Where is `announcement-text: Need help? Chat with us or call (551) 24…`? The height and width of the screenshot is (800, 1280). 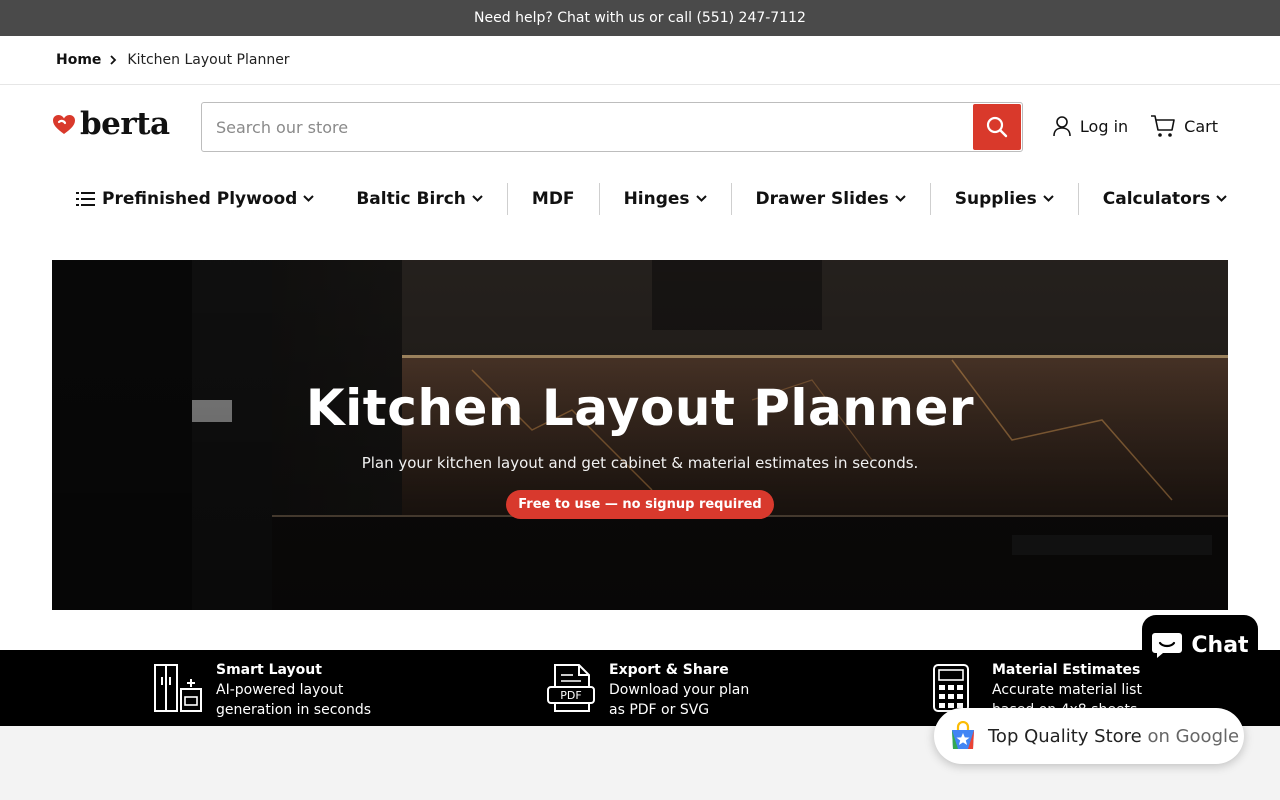
announcement-text: Need help? Chat with us or call (551) 24… is located at coordinates (640, 18).